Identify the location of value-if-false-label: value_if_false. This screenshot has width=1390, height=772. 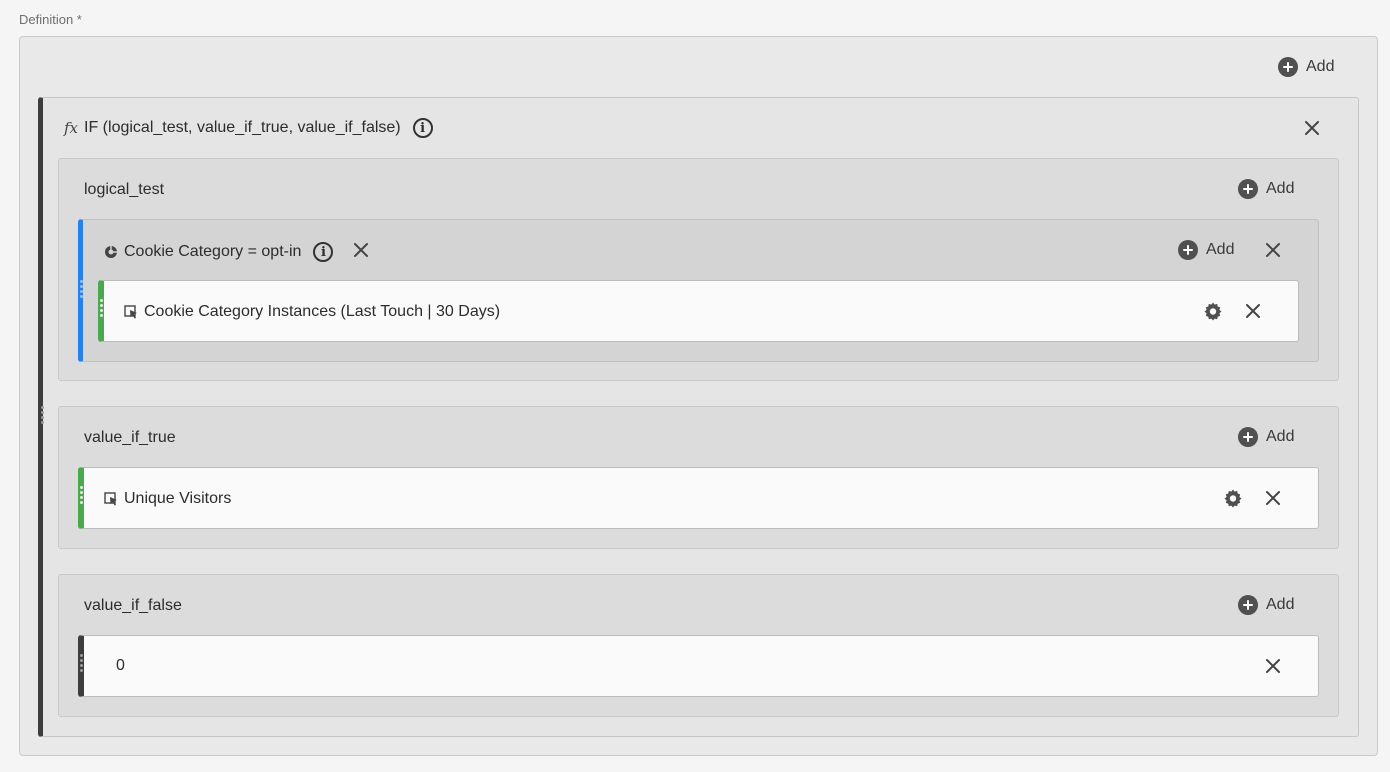
(133, 605).